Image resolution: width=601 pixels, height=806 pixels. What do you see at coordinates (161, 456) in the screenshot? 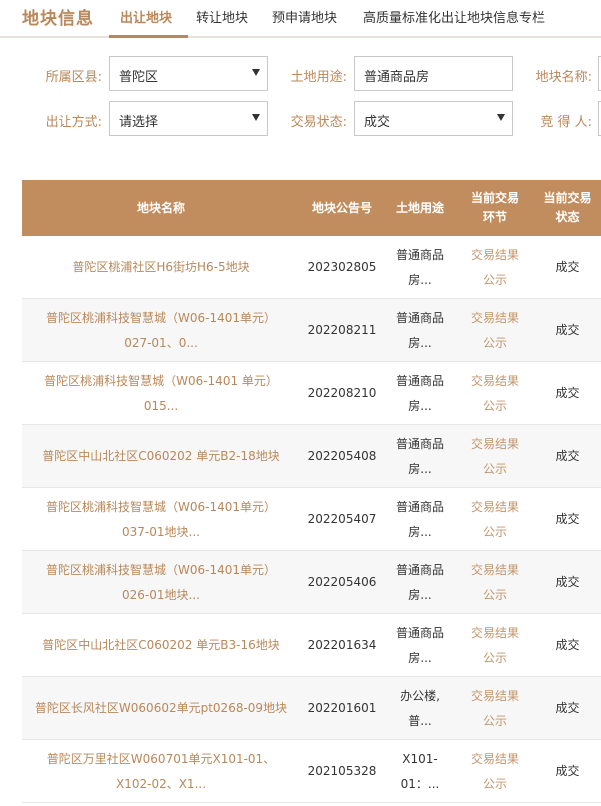
I see `plot-name-link: 普陀区中山北社区C060202 单元B2-18地块` at bounding box center [161, 456].